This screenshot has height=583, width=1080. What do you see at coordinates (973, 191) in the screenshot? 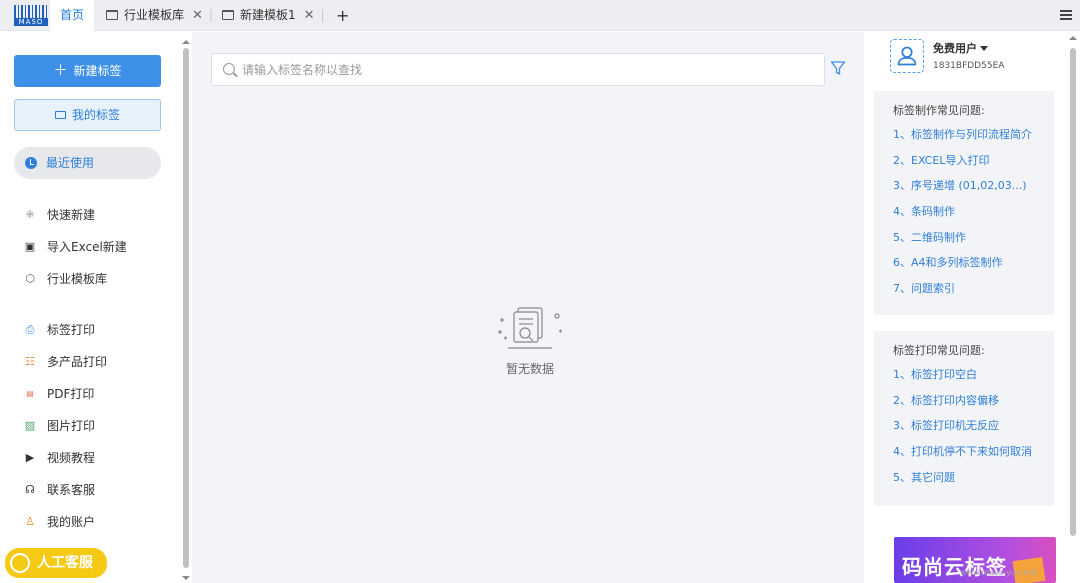
I see `faq-link: 3、序号递增 (01,02,03...)` at bounding box center [973, 191].